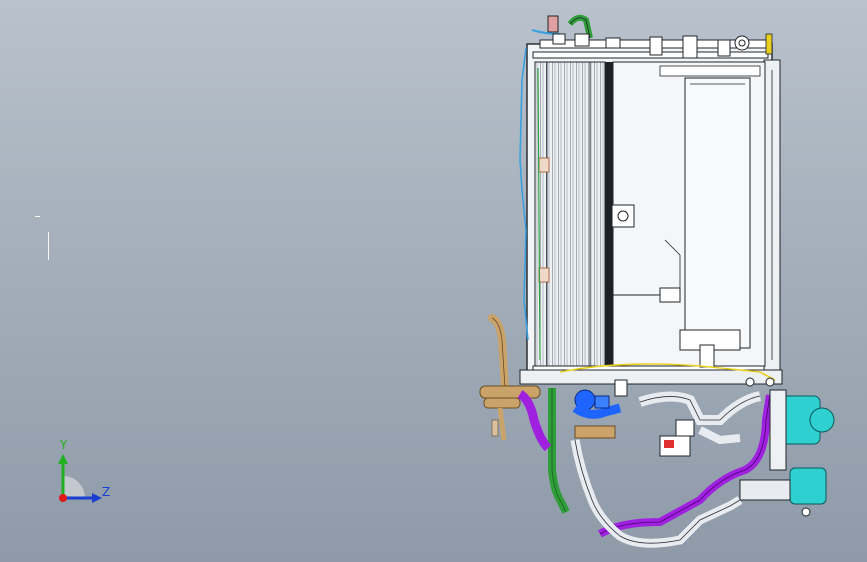  Describe the element at coordinates (64, 445) in the screenshot. I see `triad-y-label: Y` at that location.